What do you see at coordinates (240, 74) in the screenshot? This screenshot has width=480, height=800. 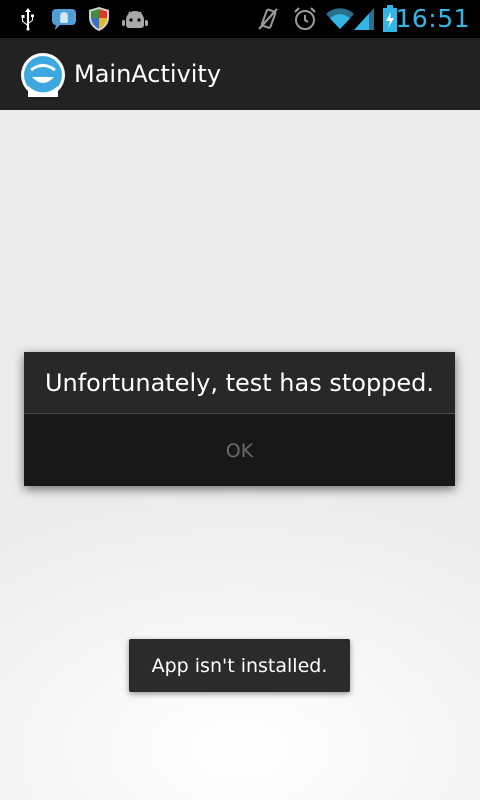 I see `action-bar: MainActivity` at bounding box center [240, 74].